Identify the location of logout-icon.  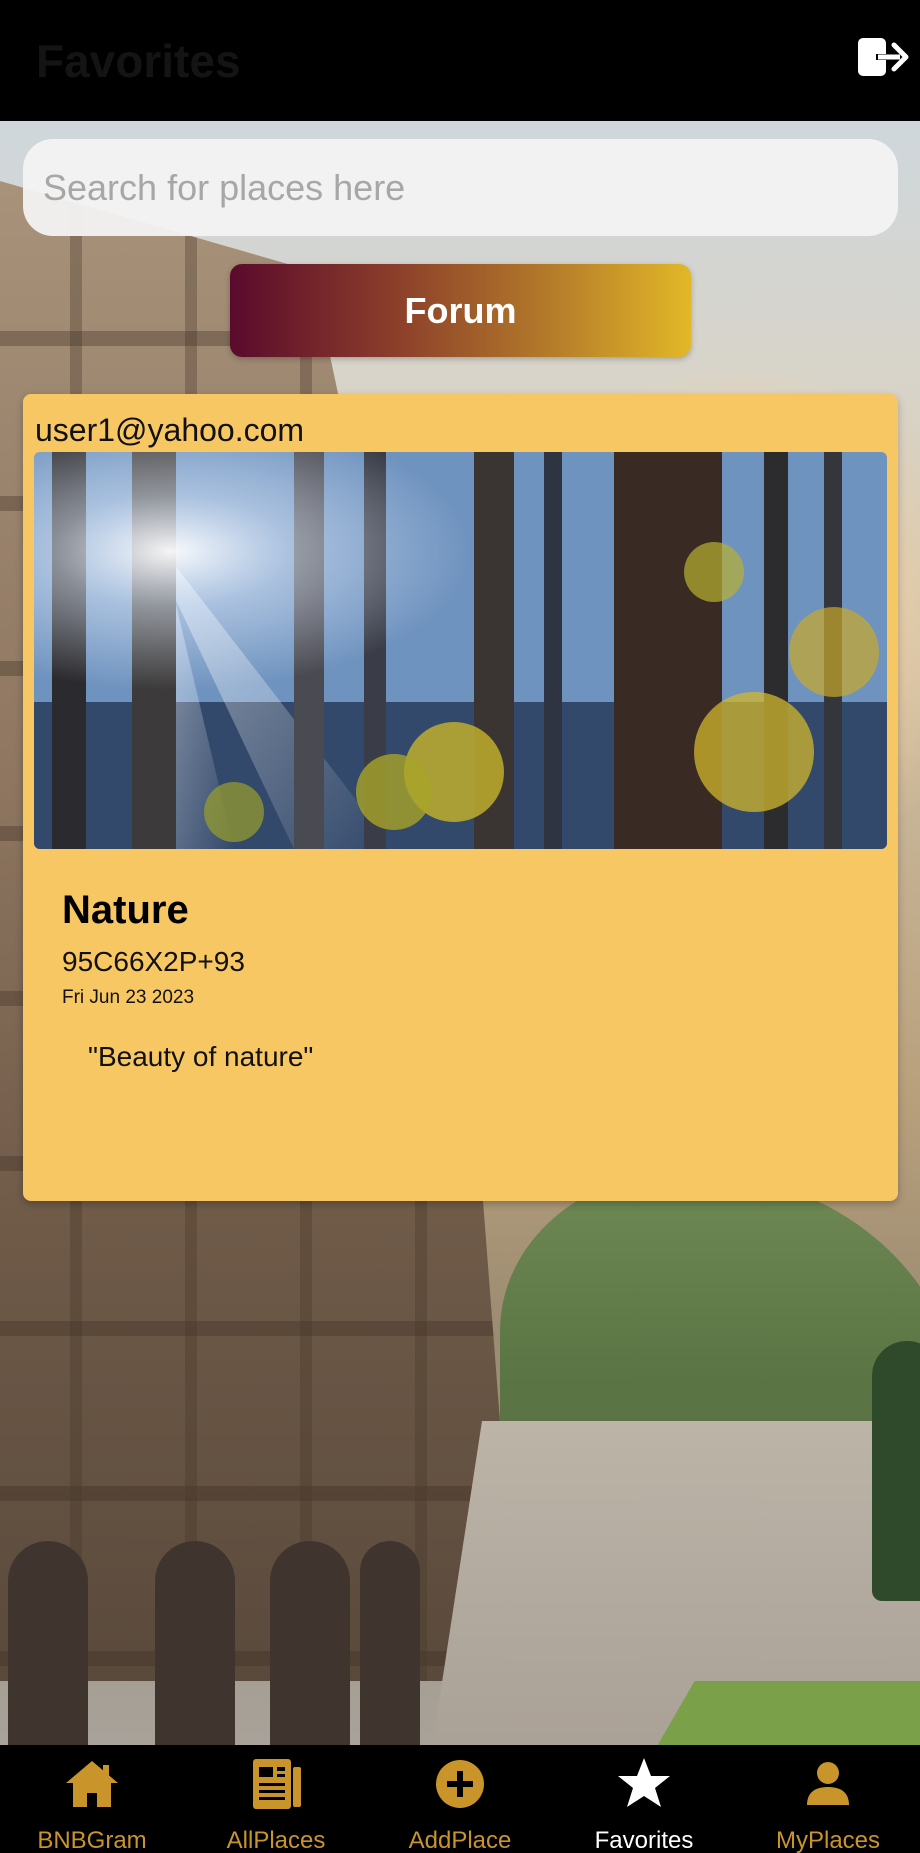
(883, 57).